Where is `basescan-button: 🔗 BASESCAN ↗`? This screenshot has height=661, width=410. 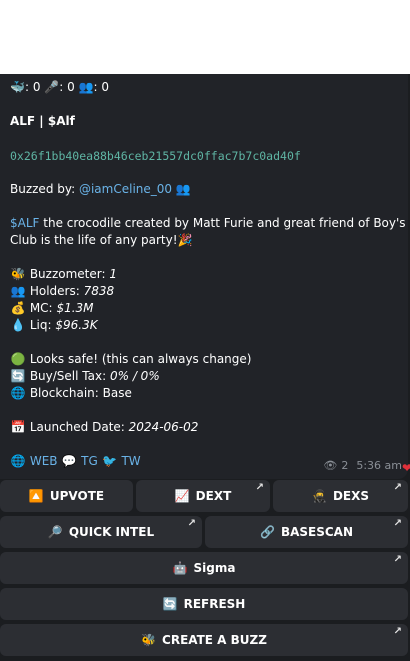 basescan-button: 🔗 BASESCAN ↗ is located at coordinates (306, 532).